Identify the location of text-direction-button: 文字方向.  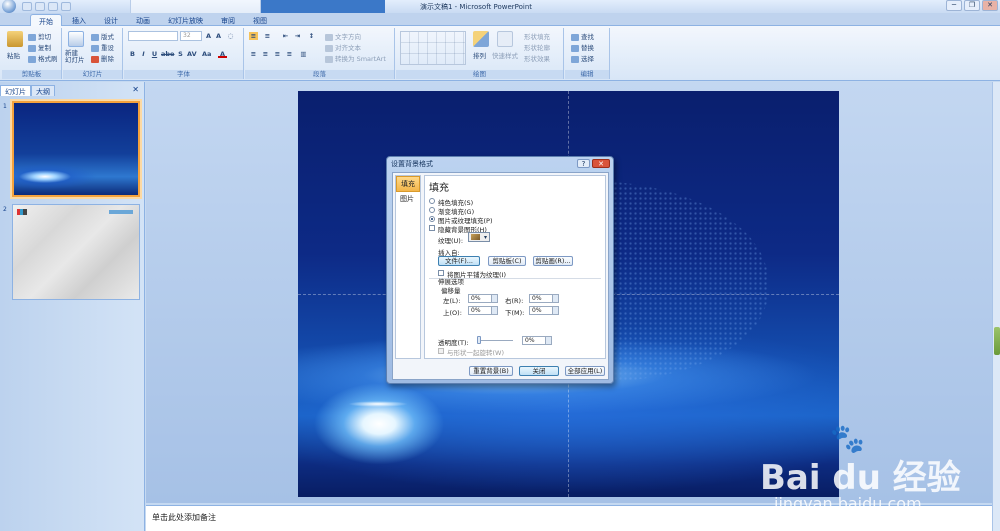
(343, 36).